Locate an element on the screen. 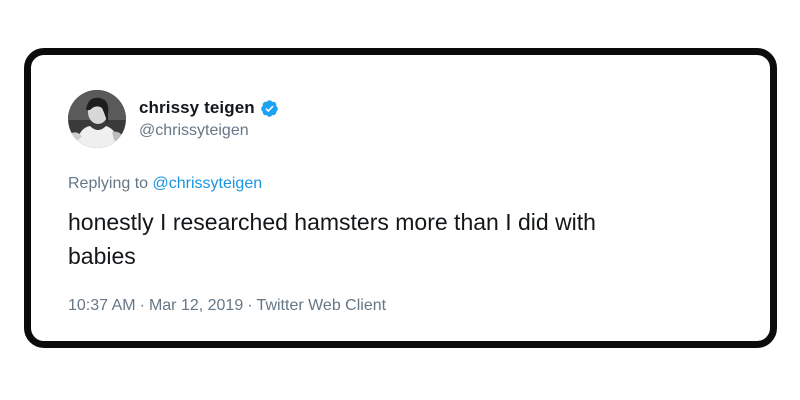 This screenshot has width=800, height=400. avatar is located at coordinates (97, 119).